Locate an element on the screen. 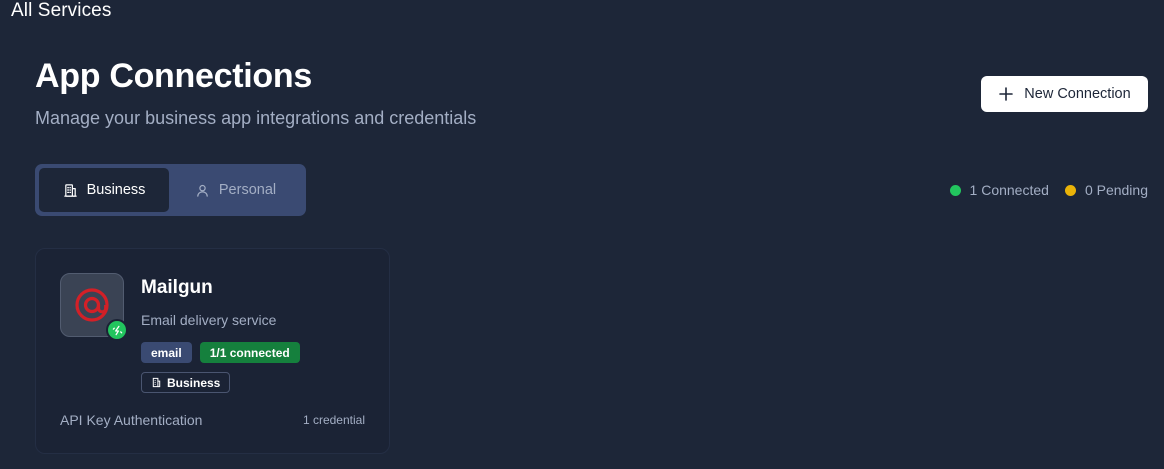  tab-business: Business is located at coordinates (104, 190).